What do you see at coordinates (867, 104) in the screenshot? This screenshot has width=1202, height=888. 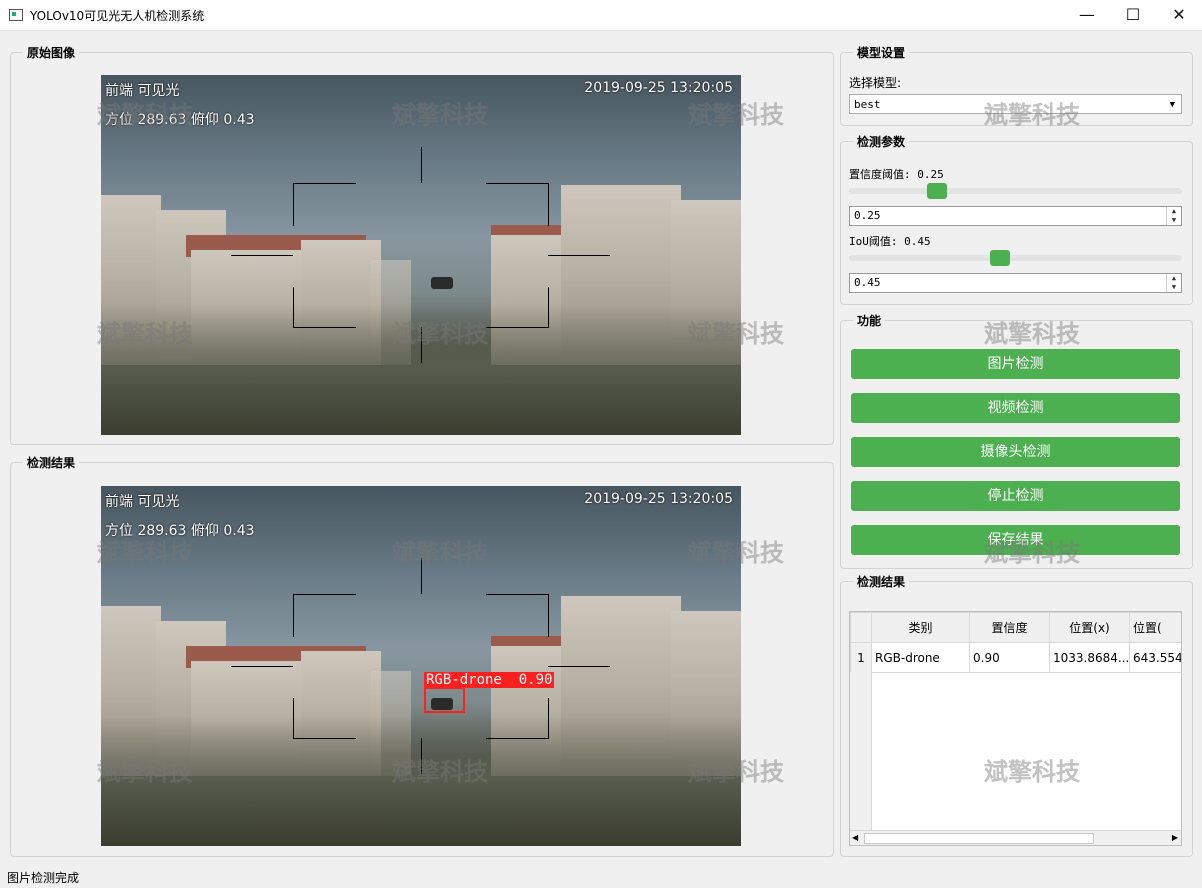 I see `model-select-value: best` at bounding box center [867, 104].